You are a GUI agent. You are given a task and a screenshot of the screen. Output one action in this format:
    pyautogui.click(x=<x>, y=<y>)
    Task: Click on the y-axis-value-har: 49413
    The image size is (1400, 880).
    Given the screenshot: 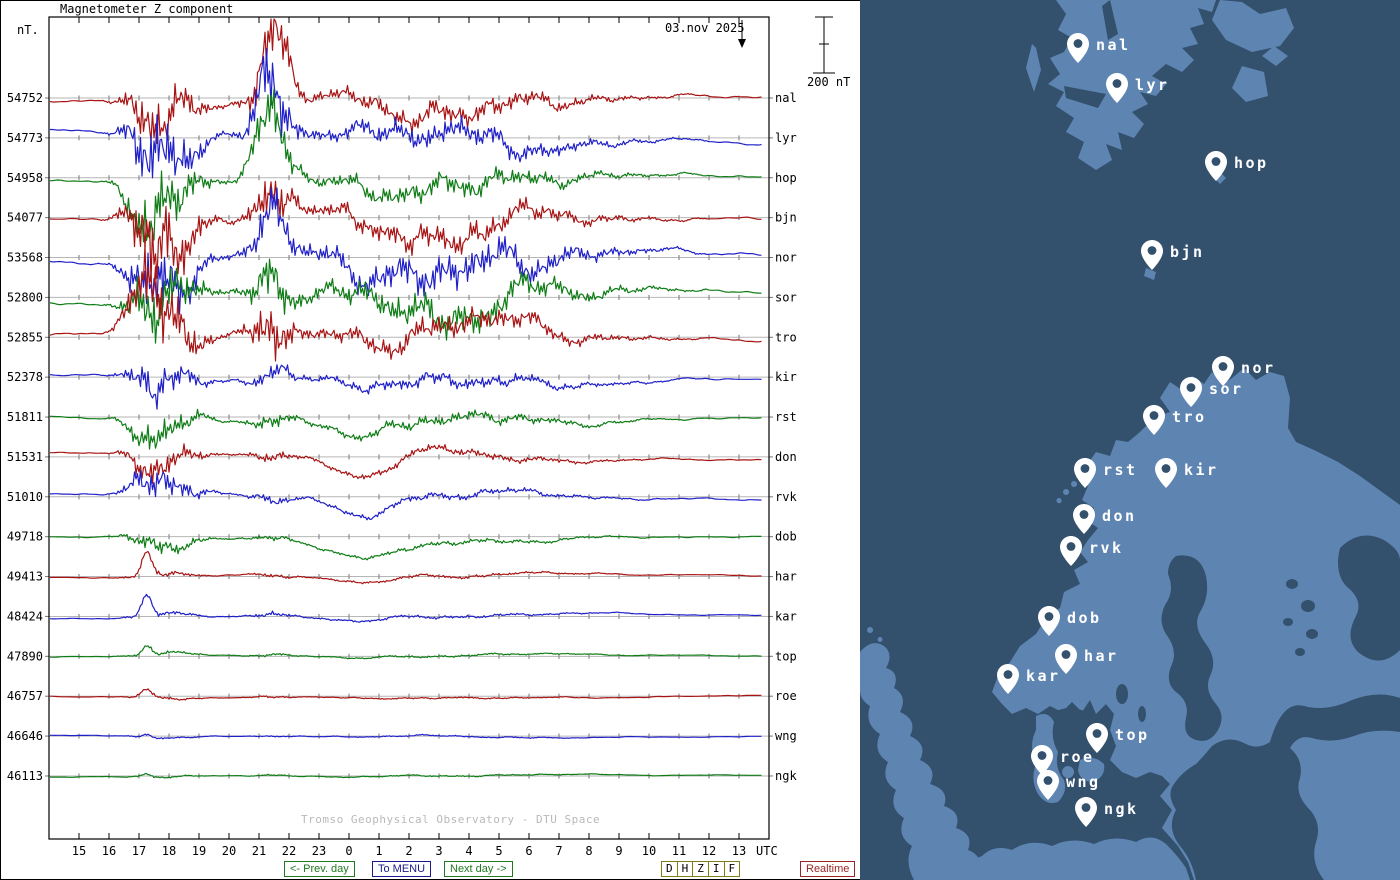 What is the action you would take?
    pyautogui.click(x=25, y=577)
    